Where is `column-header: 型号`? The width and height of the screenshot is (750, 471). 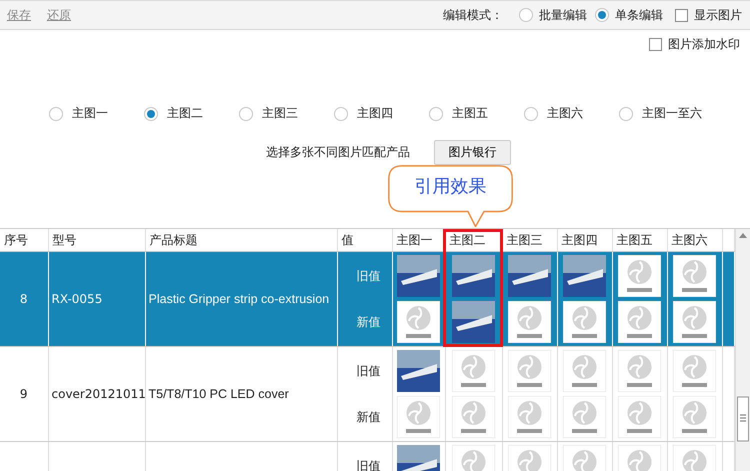 column-header: 型号 is located at coordinates (96, 240).